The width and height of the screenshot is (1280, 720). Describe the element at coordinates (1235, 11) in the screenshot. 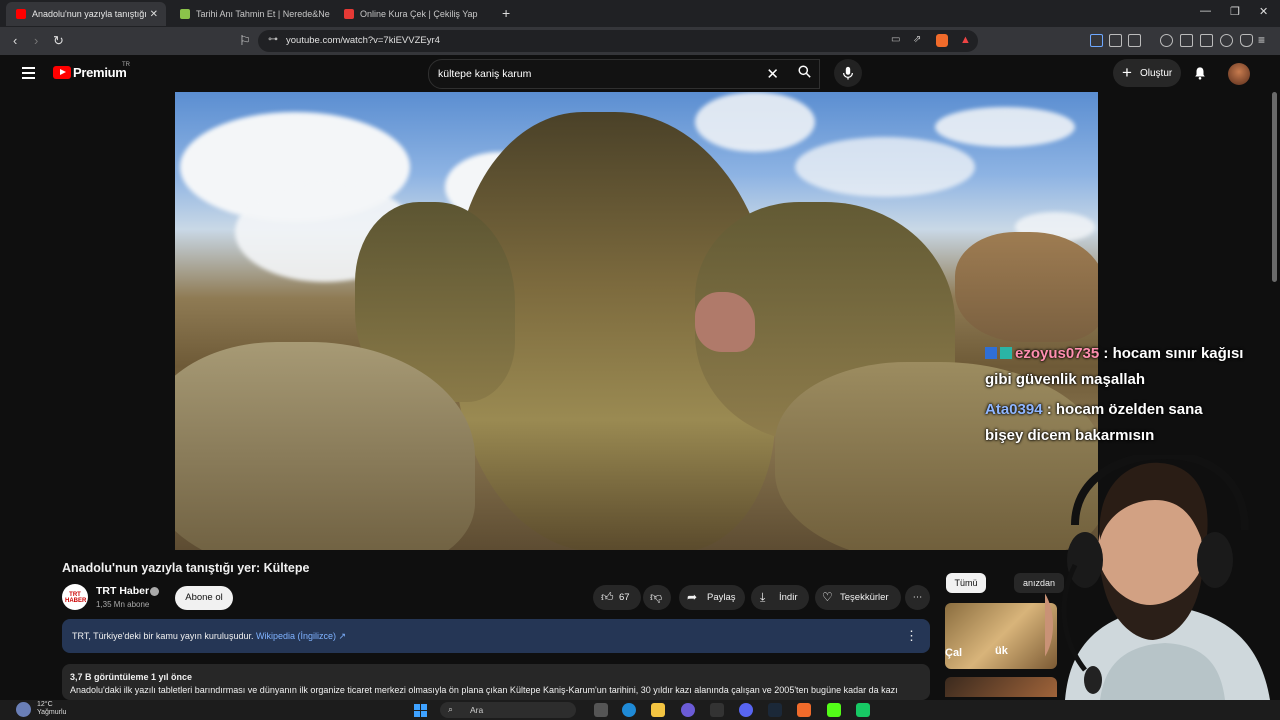

I see `maximize-icon: ❐` at that location.